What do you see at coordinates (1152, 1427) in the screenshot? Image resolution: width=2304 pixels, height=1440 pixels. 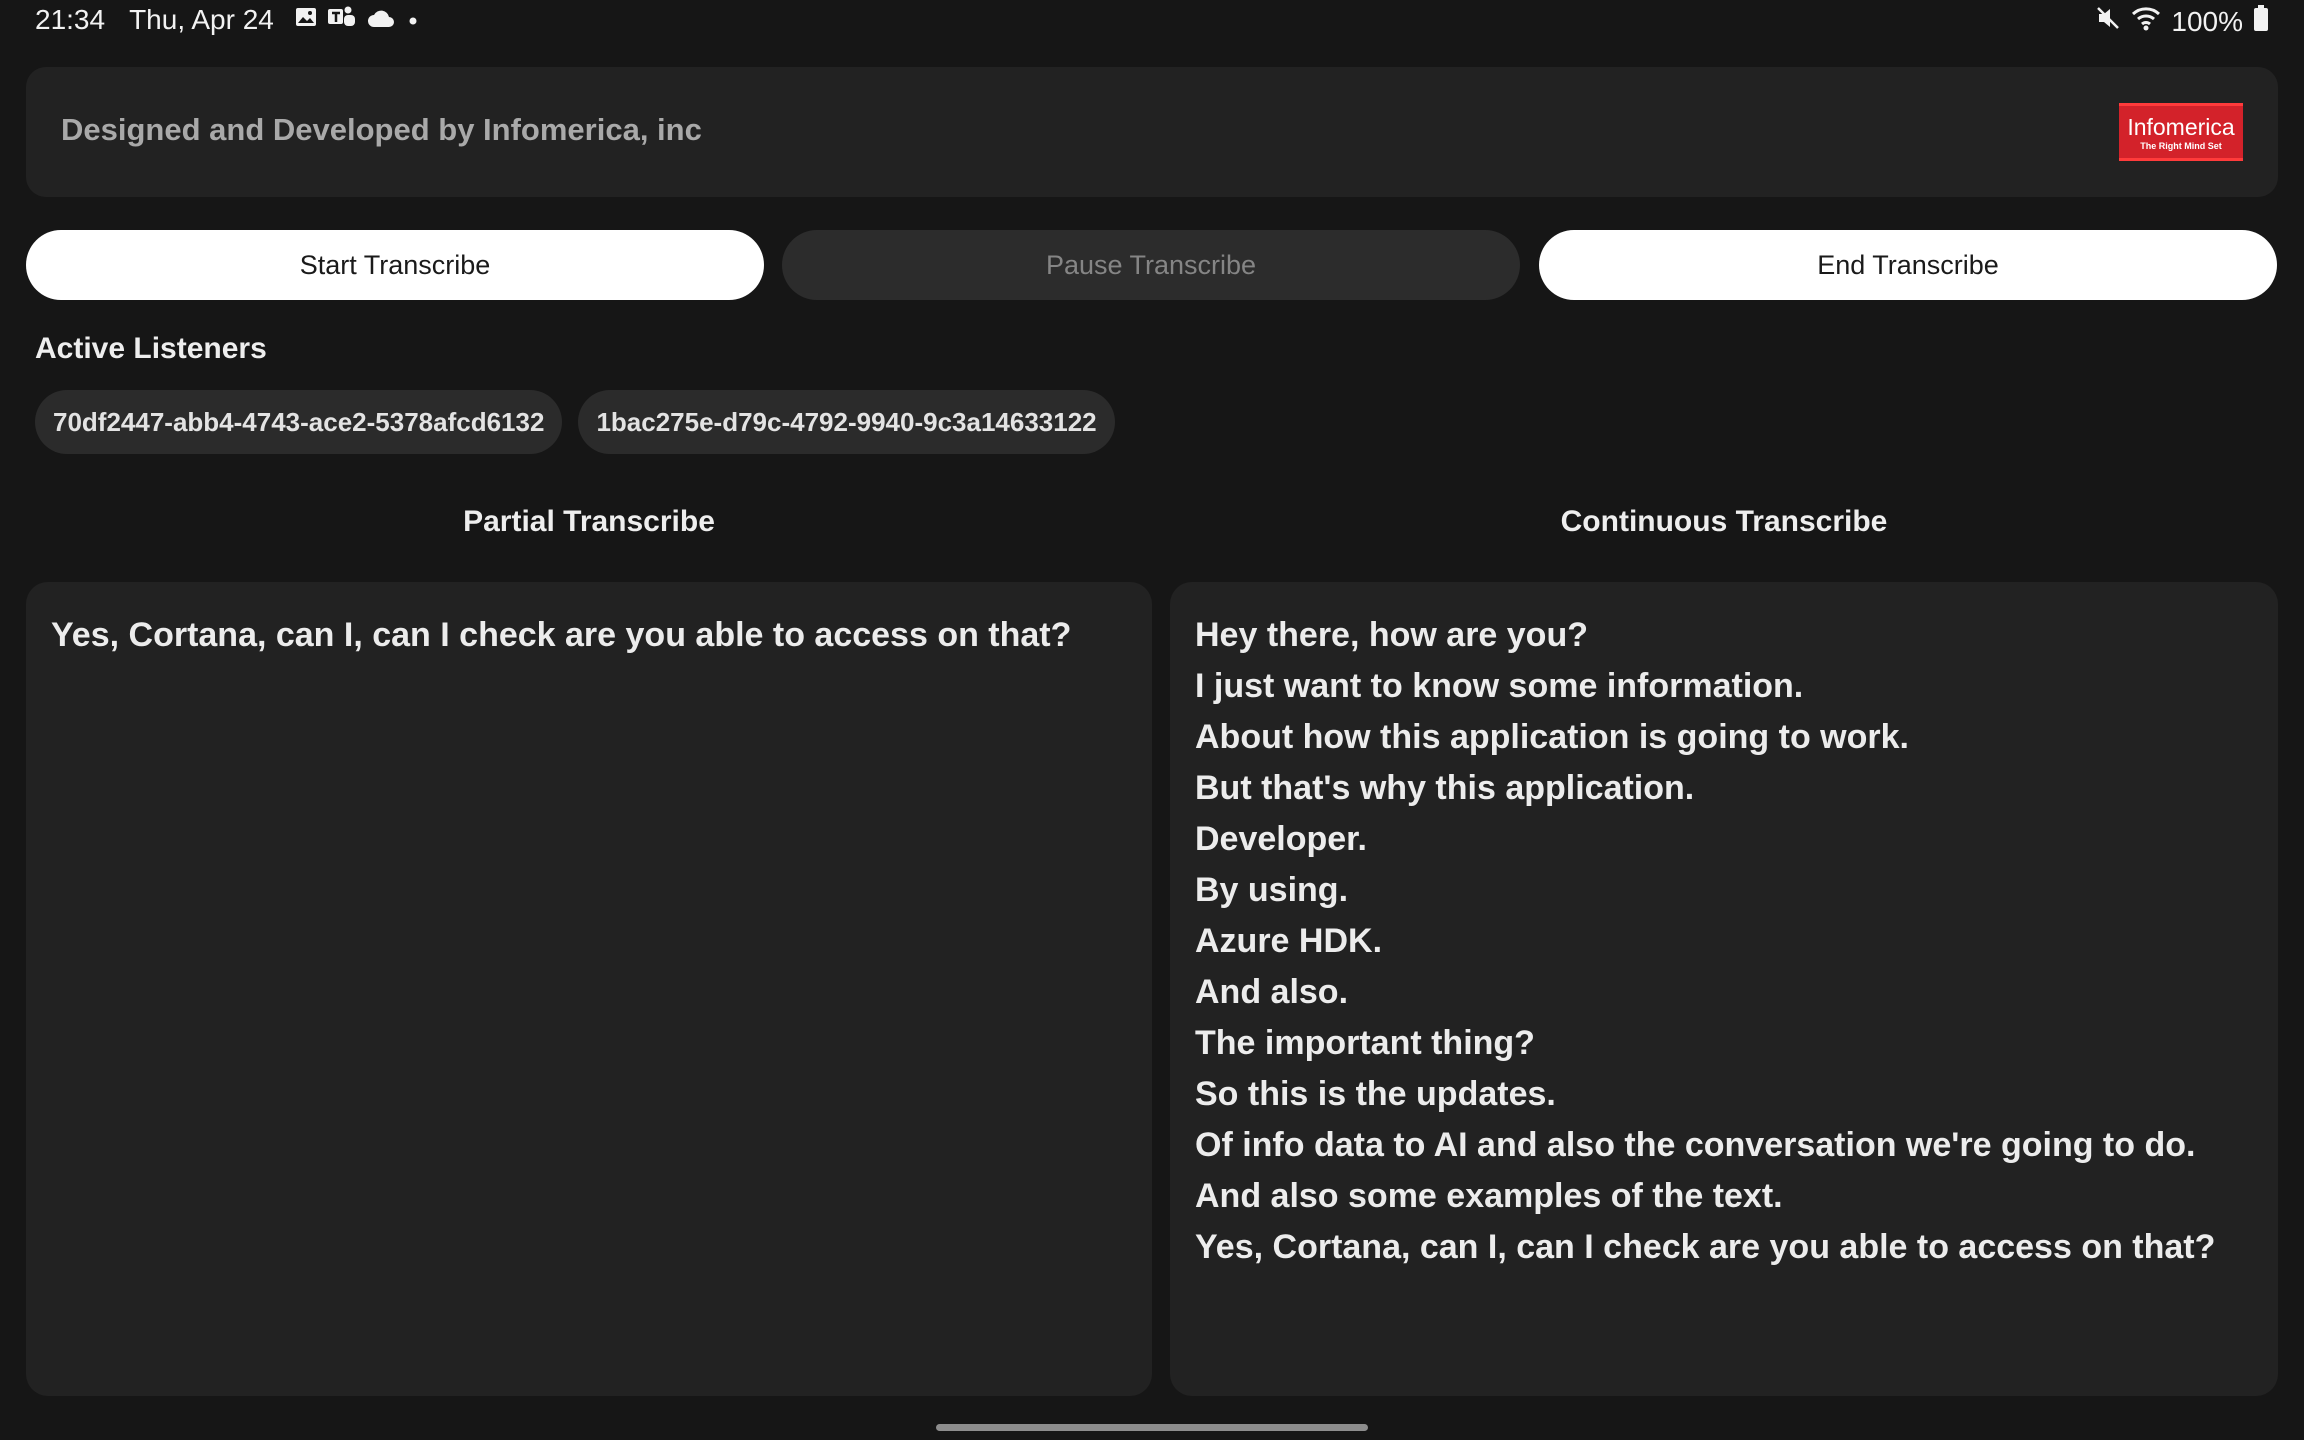 I see `home-indicator` at bounding box center [1152, 1427].